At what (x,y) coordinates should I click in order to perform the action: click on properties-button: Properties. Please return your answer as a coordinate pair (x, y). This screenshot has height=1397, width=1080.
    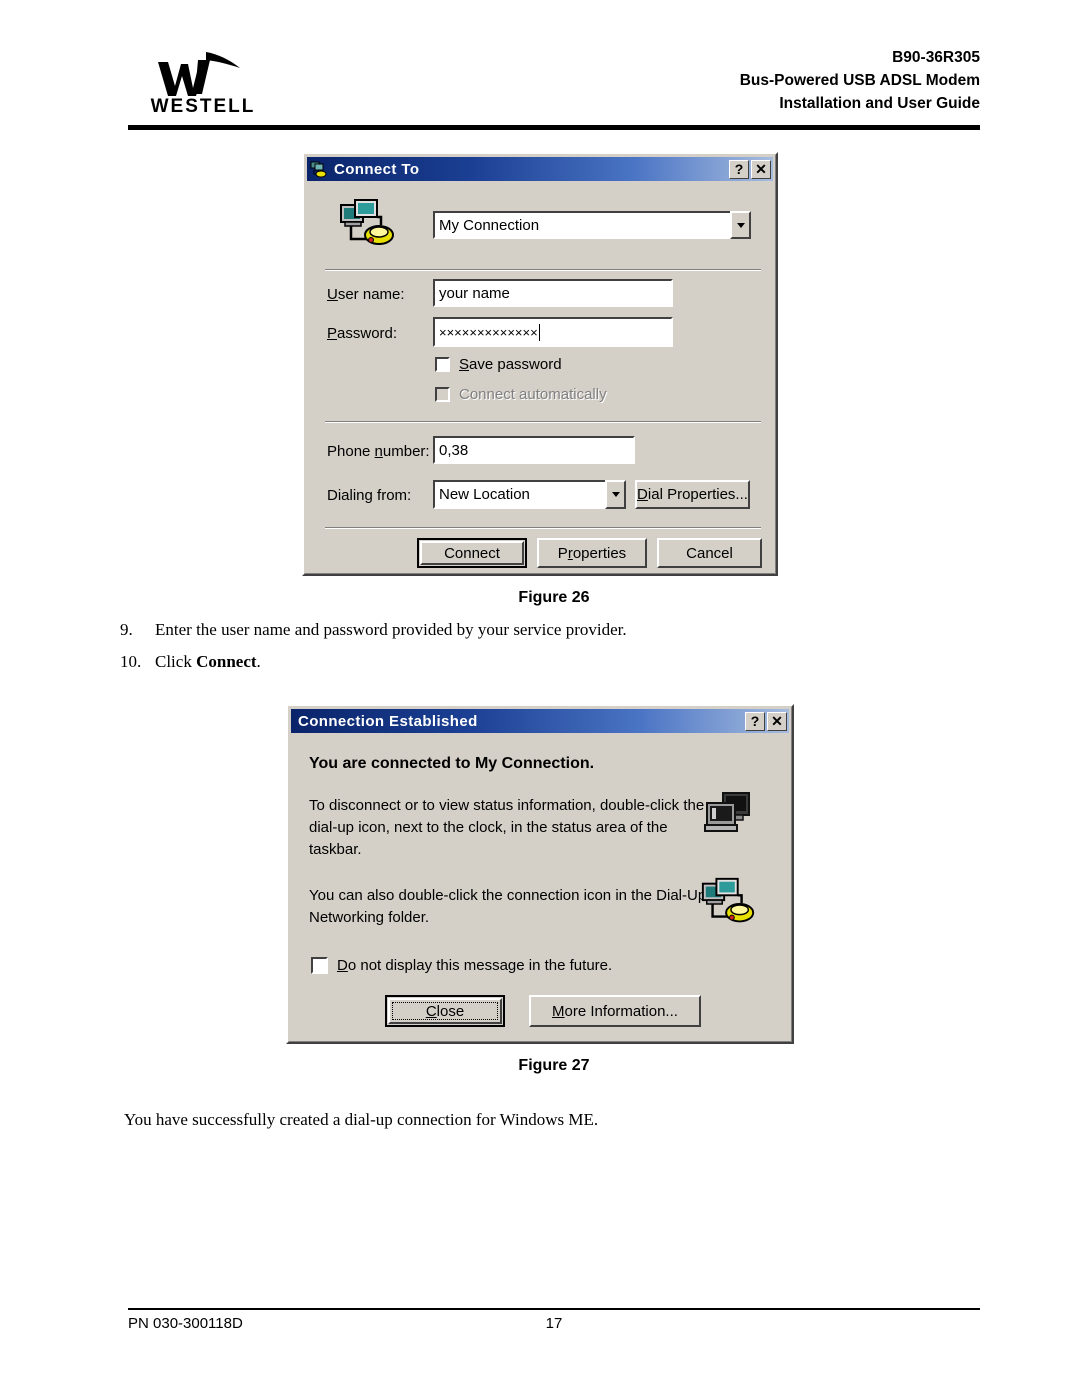
    Looking at the image, I should click on (592, 553).